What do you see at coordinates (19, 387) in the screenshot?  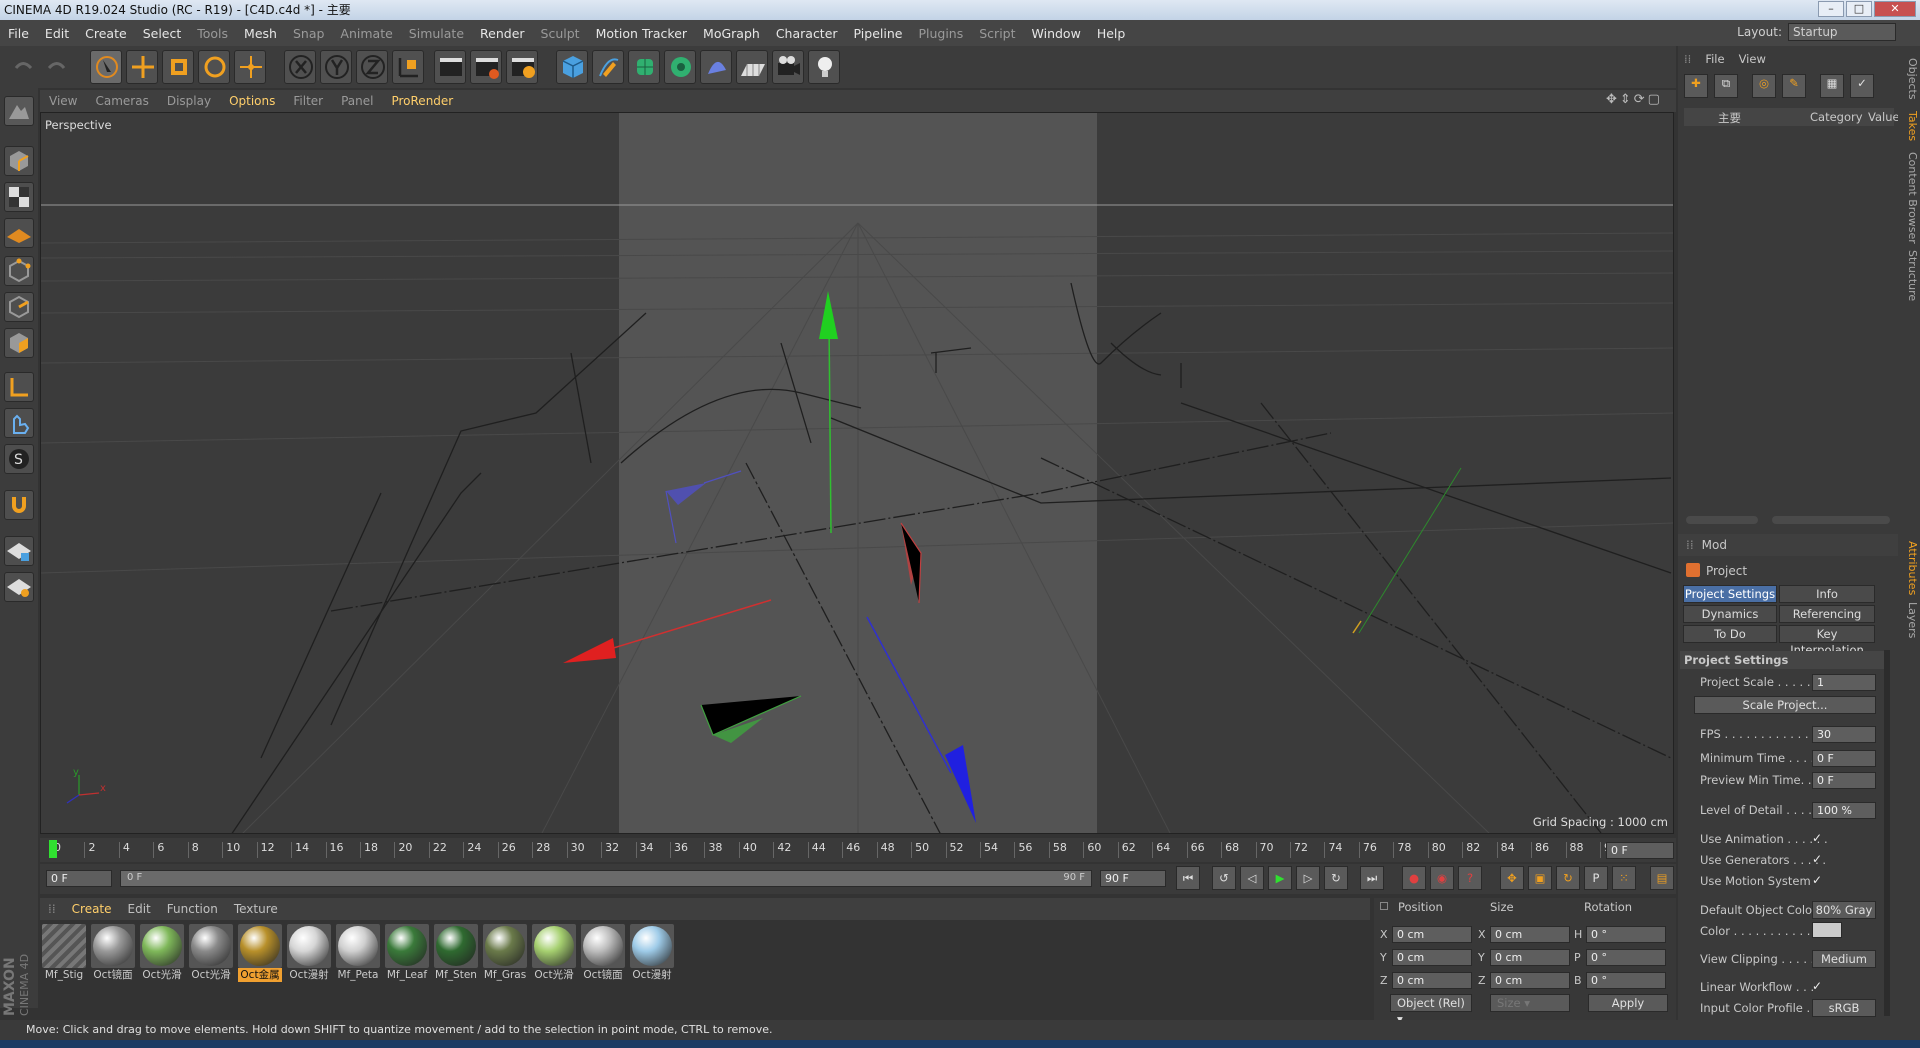 I see `axis-mode-button` at bounding box center [19, 387].